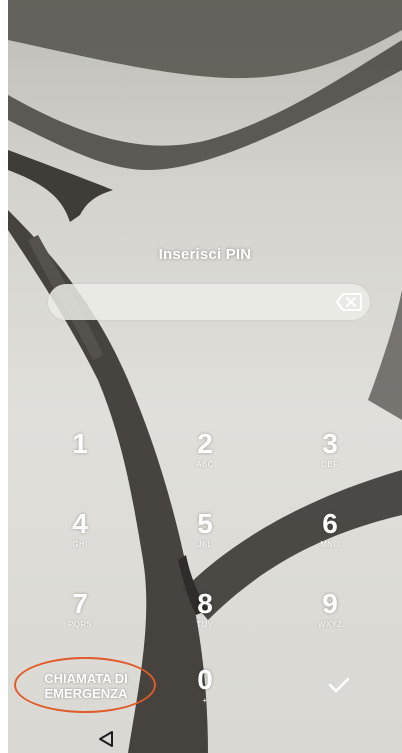 The image size is (402, 753). What do you see at coordinates (205, 679) in the screenshot?
I see `key-digit: 0` at bounding box center [205, 679].